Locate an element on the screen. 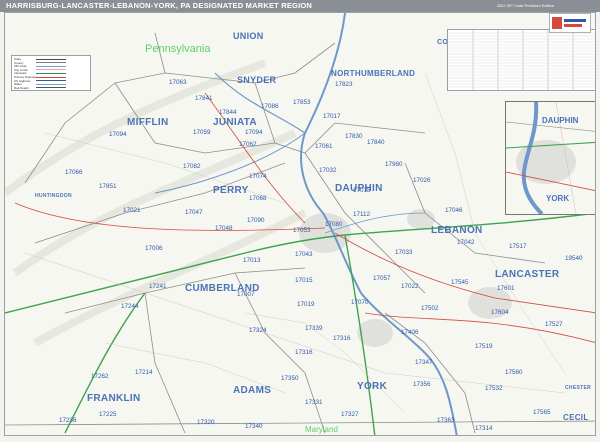 The image size is (600, 442). zip-label: 17046 is located at coordinates (454, 210).